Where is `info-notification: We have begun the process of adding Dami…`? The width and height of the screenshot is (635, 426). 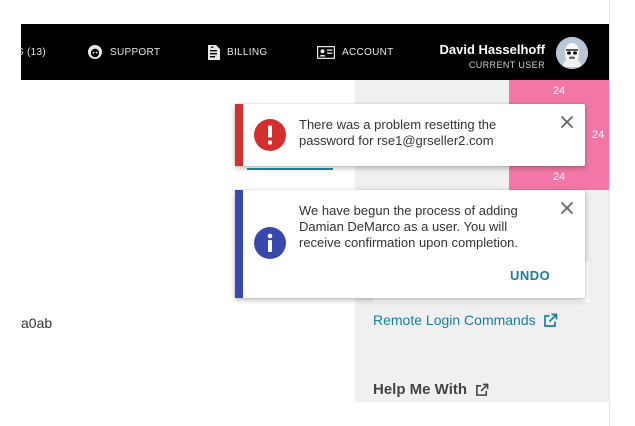 info-notification: We have begun the process of adding Dami… is located at coordinates (410, 244).